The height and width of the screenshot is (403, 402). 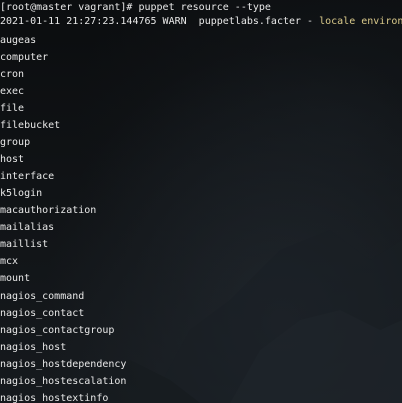 What do you see at coordinates (12, 91) in the screenshot?
I see `resource-type-line: exec` at bounding box center [12, 91].